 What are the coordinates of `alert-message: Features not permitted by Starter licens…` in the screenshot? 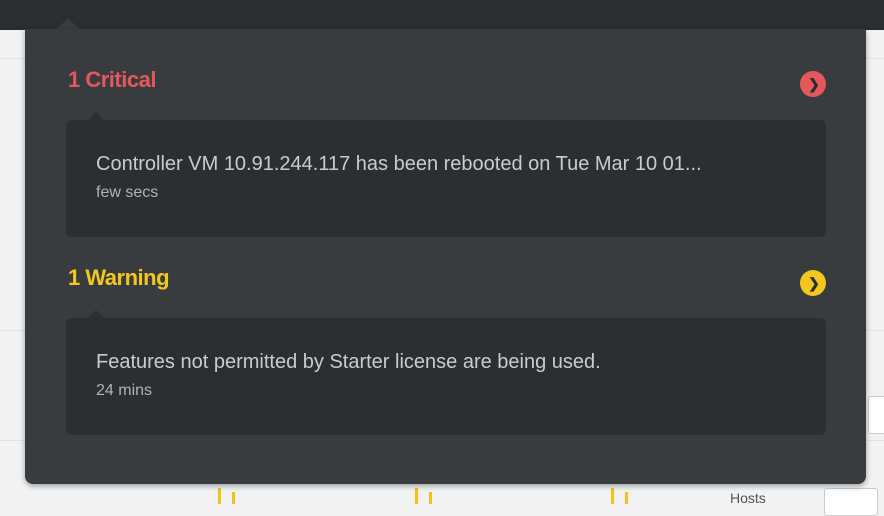 It's located at (348, 362).